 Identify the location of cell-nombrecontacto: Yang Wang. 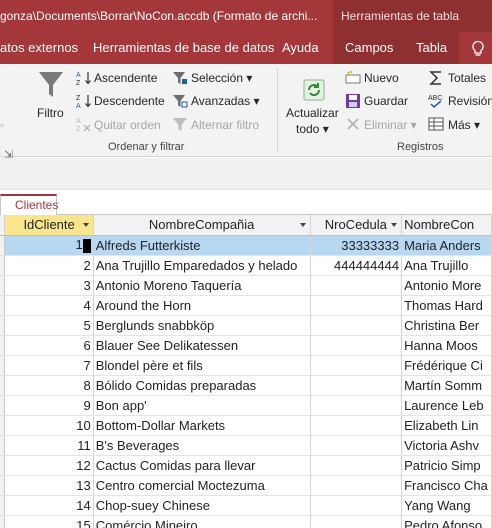
(446, 505).